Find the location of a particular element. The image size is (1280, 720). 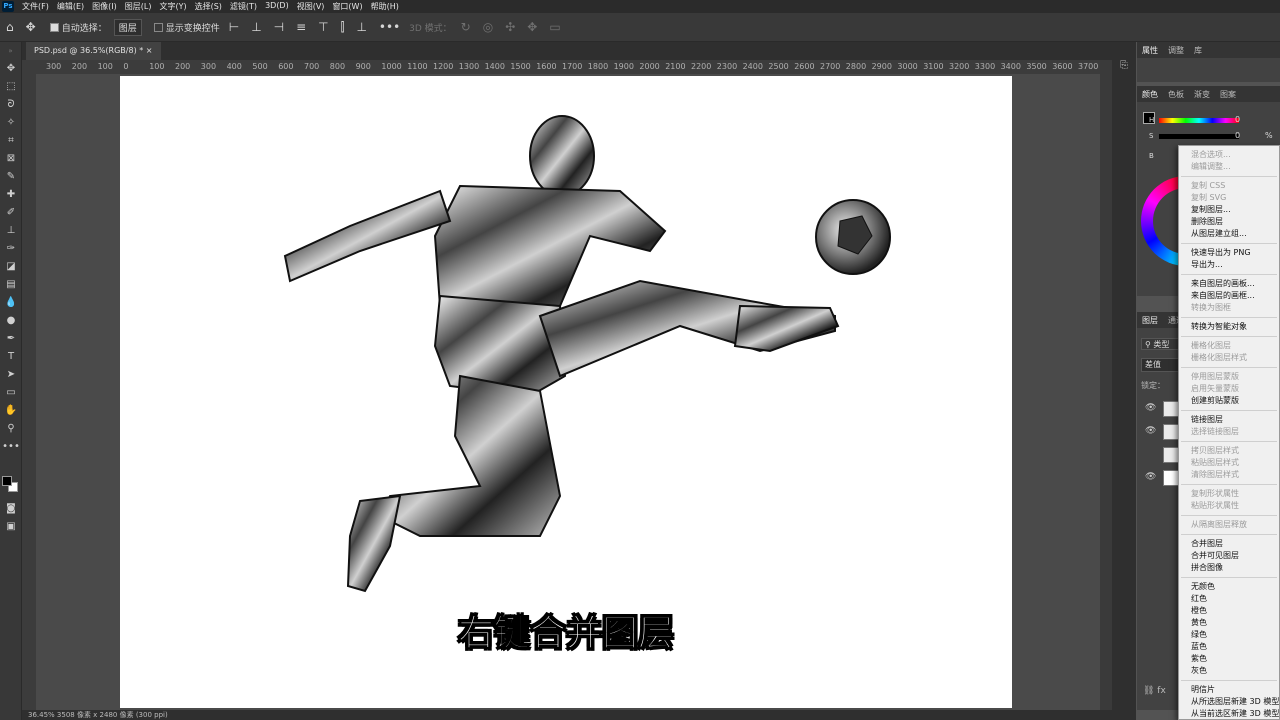

roll-3d-icon: ◎ is located at coordinates (488, 27).